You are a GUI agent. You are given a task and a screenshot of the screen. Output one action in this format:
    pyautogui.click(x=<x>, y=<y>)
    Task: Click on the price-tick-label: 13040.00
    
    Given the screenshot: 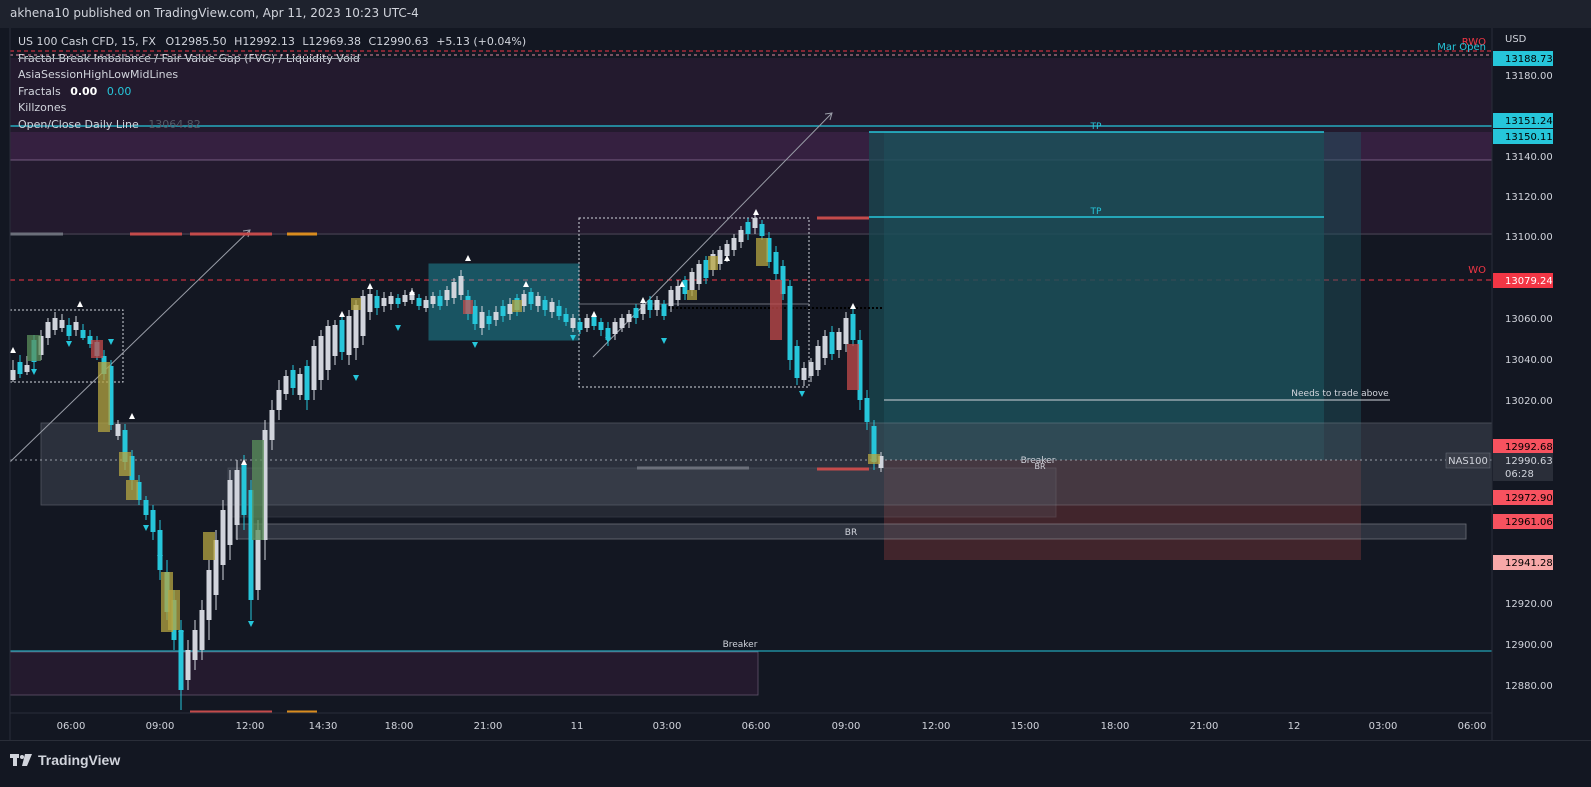 What is the action you would take?
    pyautogui.click(x=1529, y=360)
    